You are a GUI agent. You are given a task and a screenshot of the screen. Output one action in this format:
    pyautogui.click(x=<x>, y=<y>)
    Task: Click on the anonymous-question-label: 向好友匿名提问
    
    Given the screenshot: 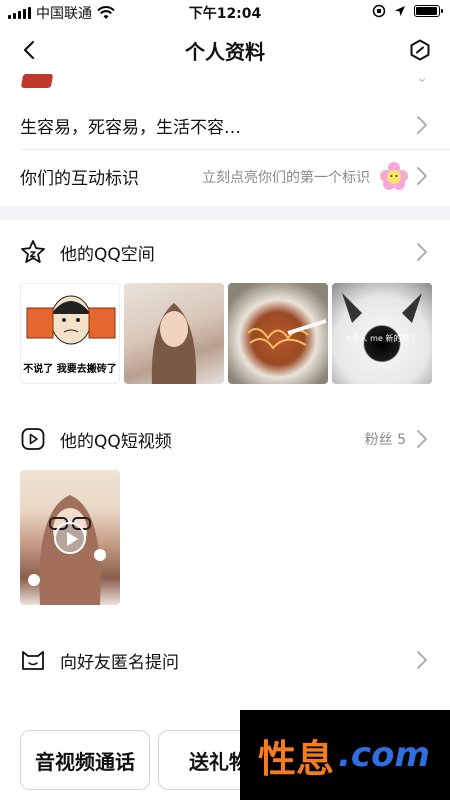 What is the action you would take?
    pyautogui.click(x=119, y=663)
    